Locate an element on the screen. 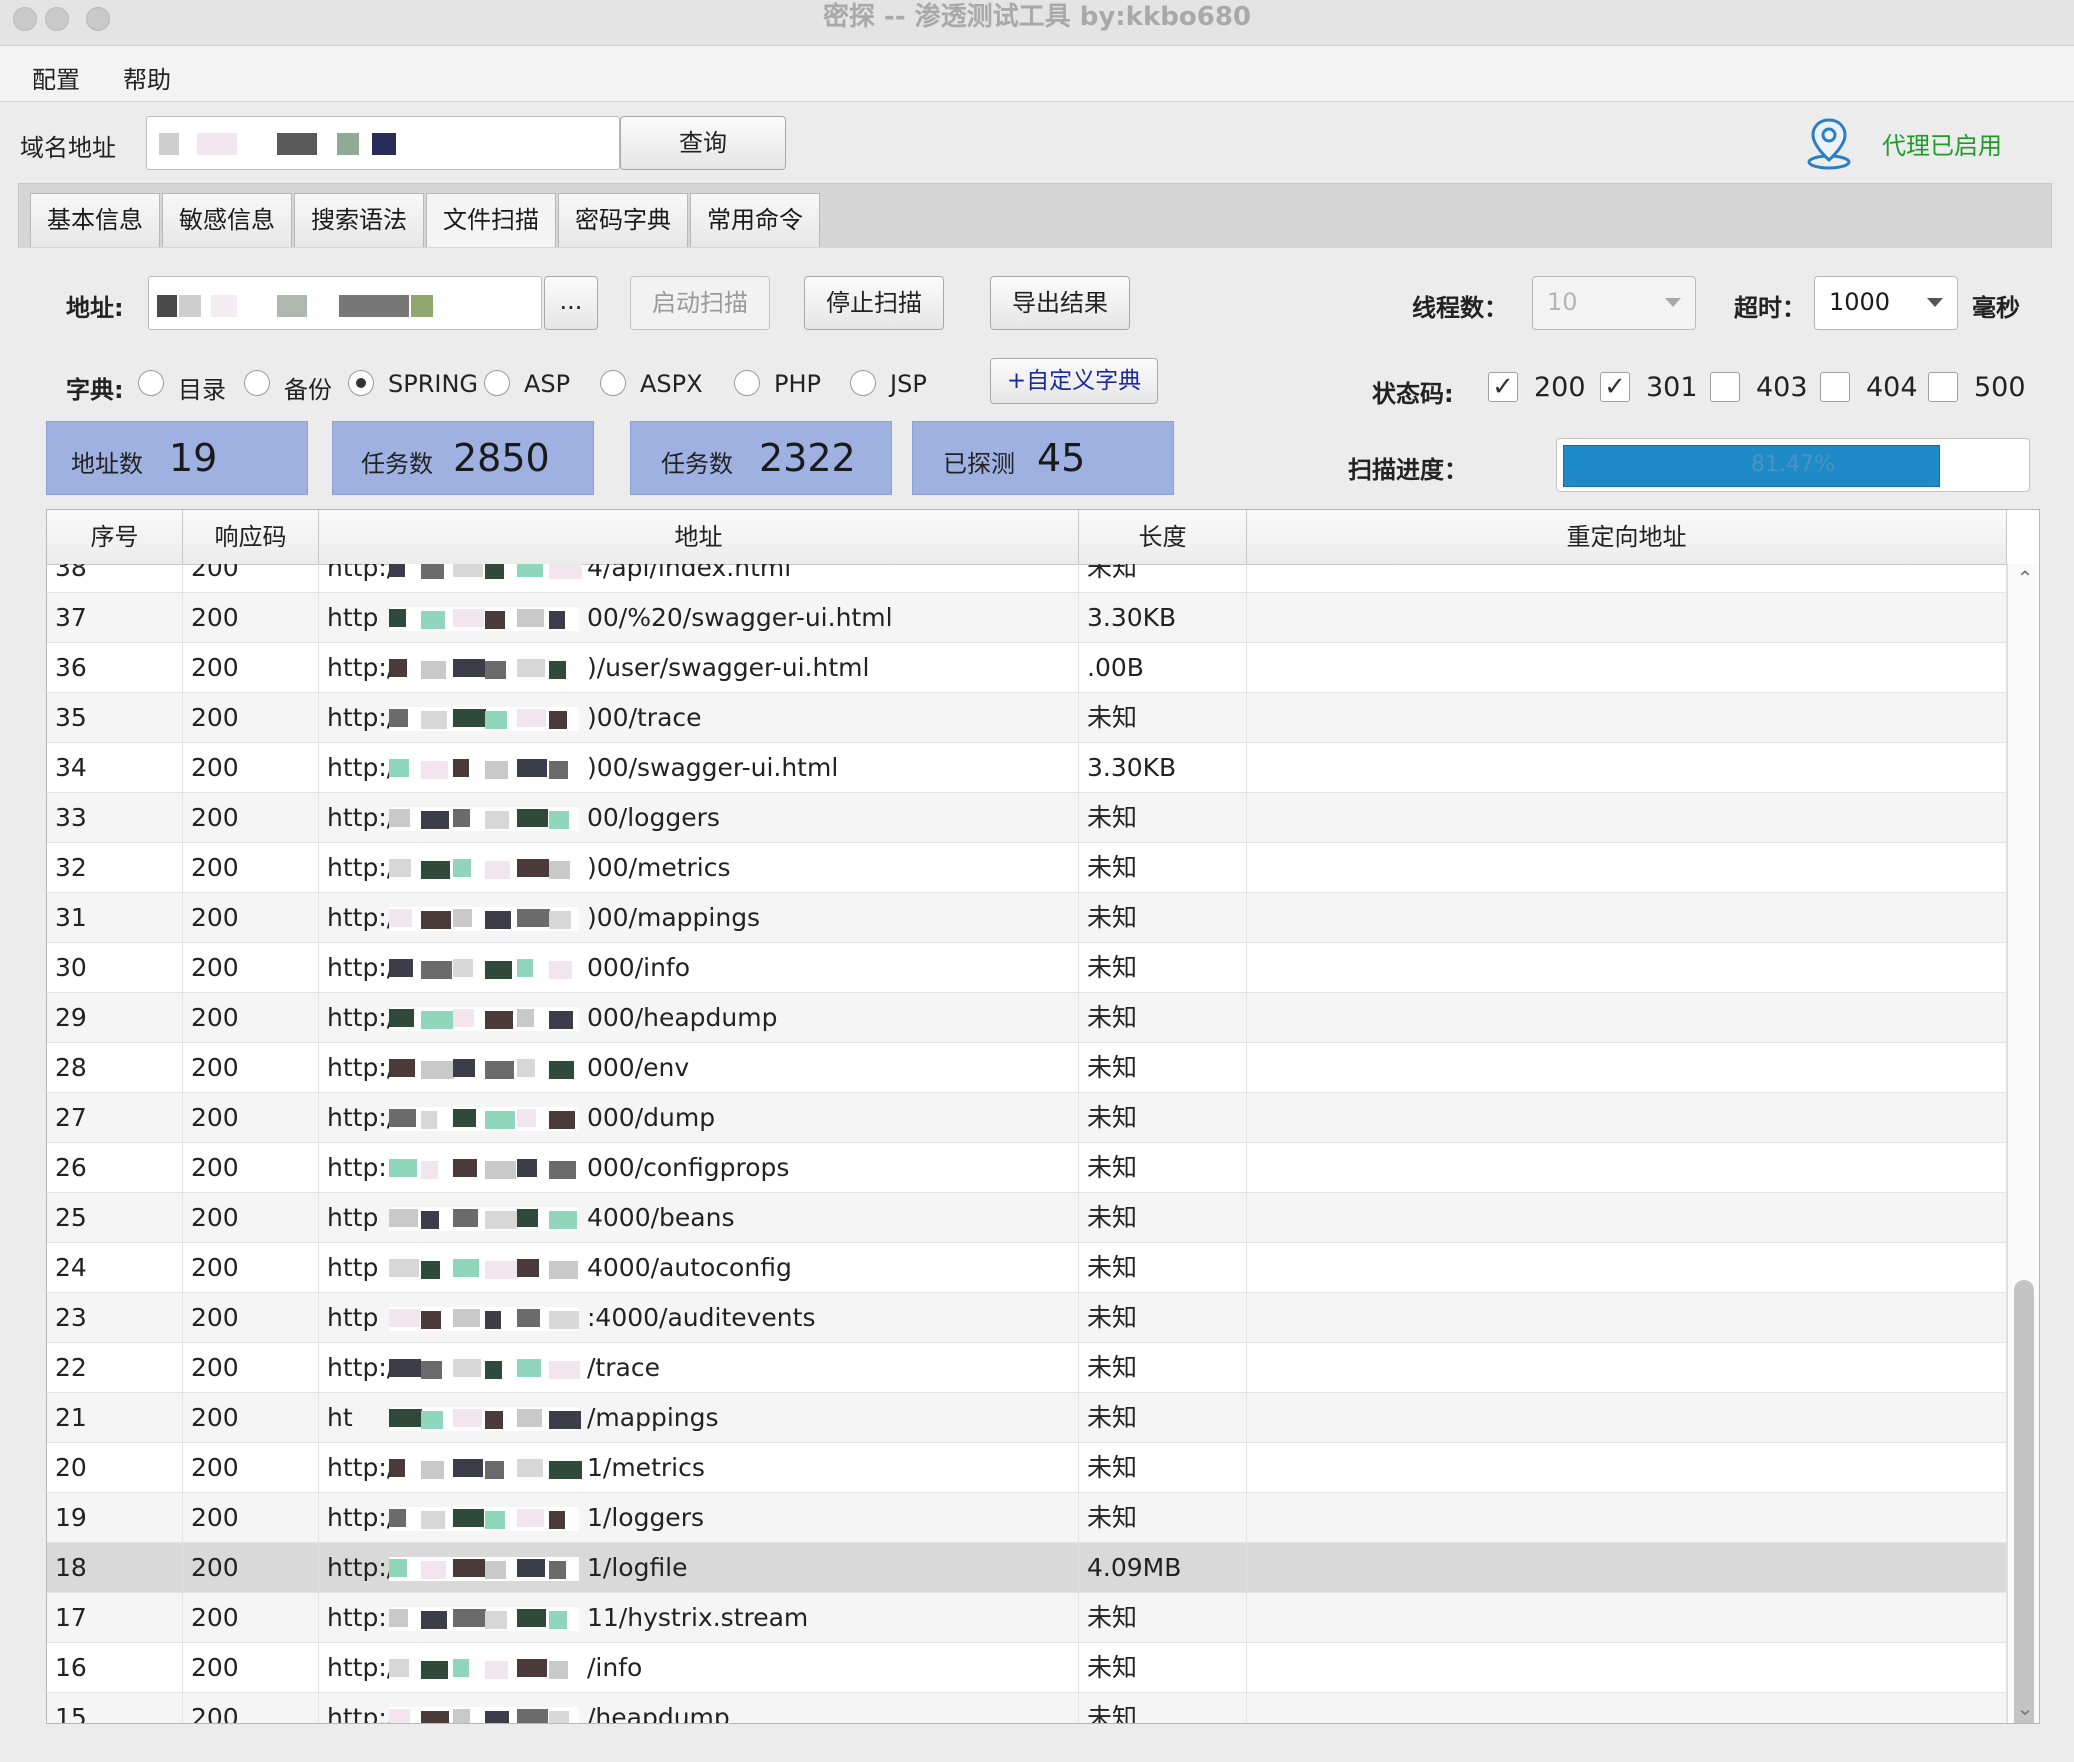 Image resolution: width=2074 pixels, height=1762 pixels. cell-url: http:/ /trace is located at coordinates (699, 1368).